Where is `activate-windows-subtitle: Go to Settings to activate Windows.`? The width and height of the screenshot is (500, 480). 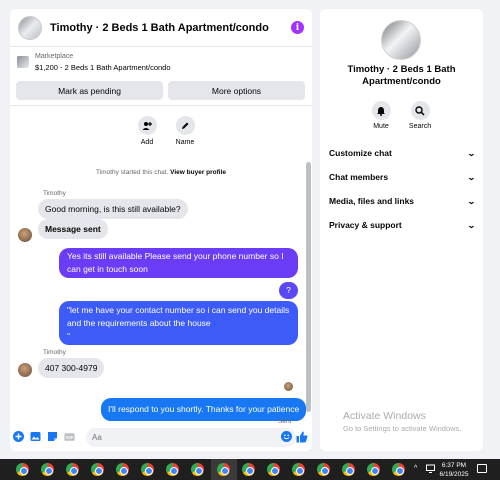
activate-windows-subtitle: Go to Settings to activate Windows. is located at coordinates (402, 428).